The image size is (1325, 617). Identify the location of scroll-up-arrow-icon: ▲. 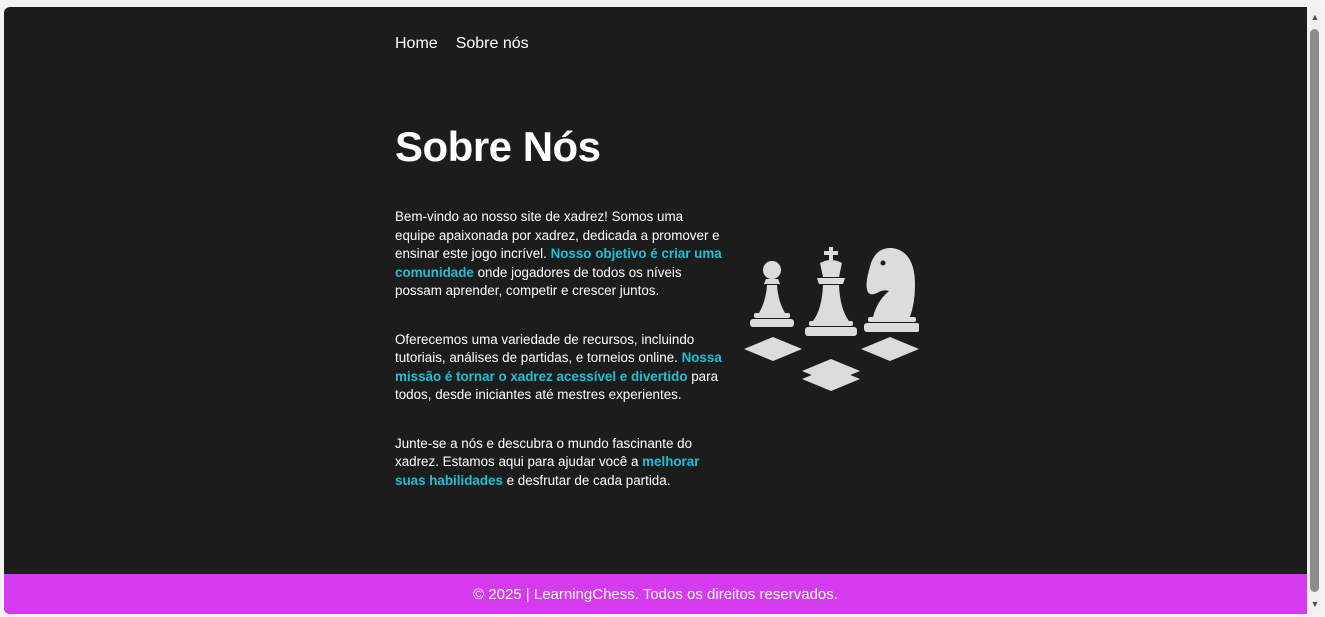
(1315, 17).